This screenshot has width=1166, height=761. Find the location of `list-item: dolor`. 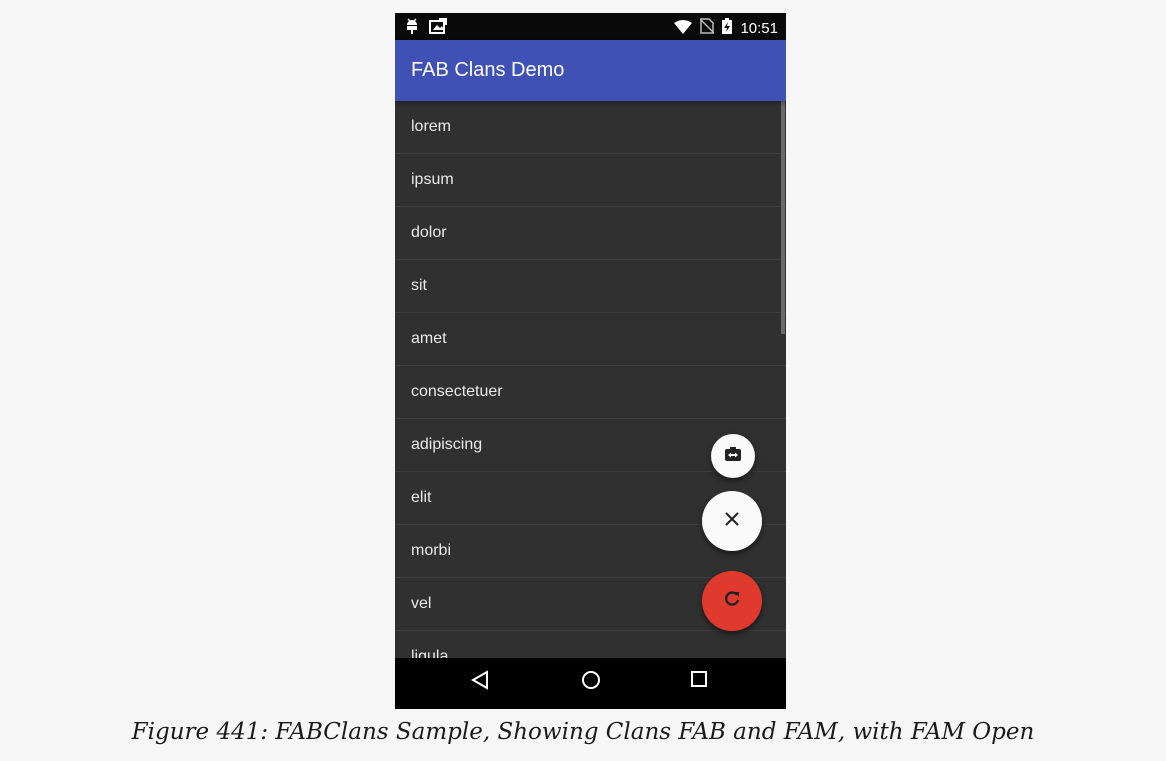

list-item: dolor is located at coordinates (590, 233).